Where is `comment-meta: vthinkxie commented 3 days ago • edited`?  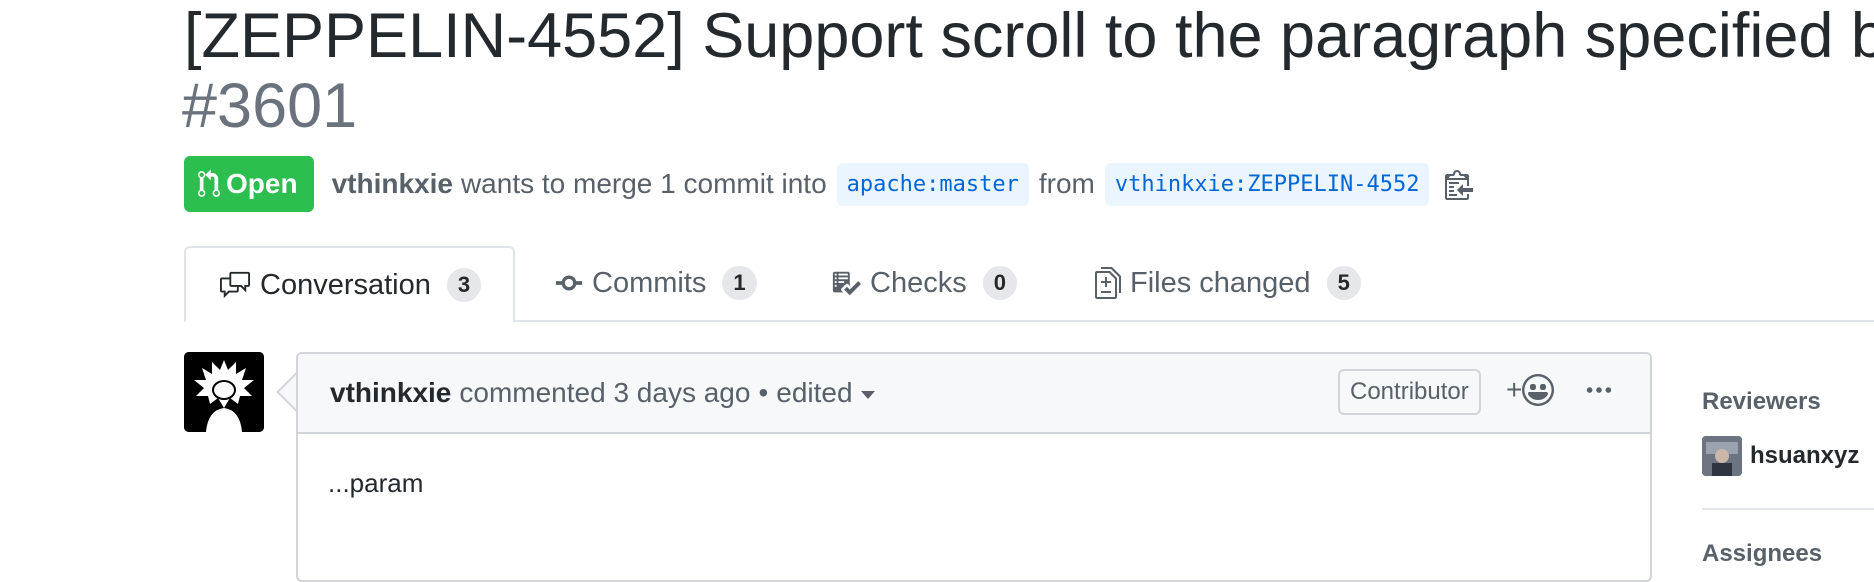
comment-meta: vthinkxie commented 3 days ago • edited is located at coordinates (602, 393).